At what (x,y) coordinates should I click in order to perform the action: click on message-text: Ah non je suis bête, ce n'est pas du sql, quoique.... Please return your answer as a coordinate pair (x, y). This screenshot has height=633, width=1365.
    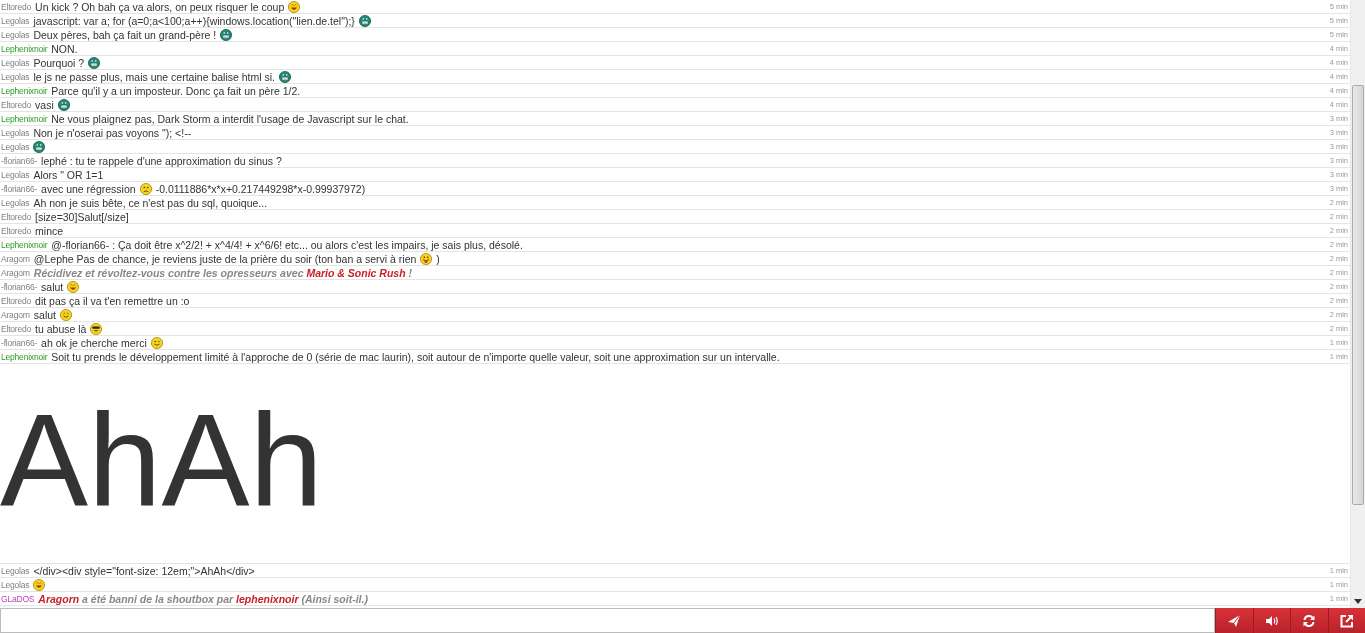
    Looking at the image, I should click on (150, 202).